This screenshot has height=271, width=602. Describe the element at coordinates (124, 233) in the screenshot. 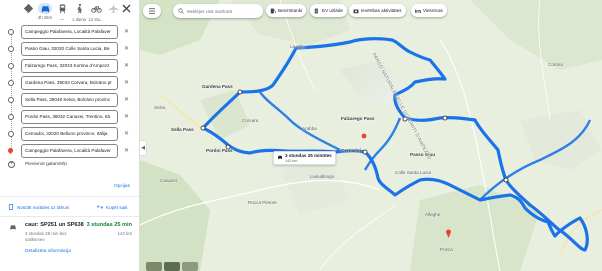

I see `route-distance: 142 km` at that location.